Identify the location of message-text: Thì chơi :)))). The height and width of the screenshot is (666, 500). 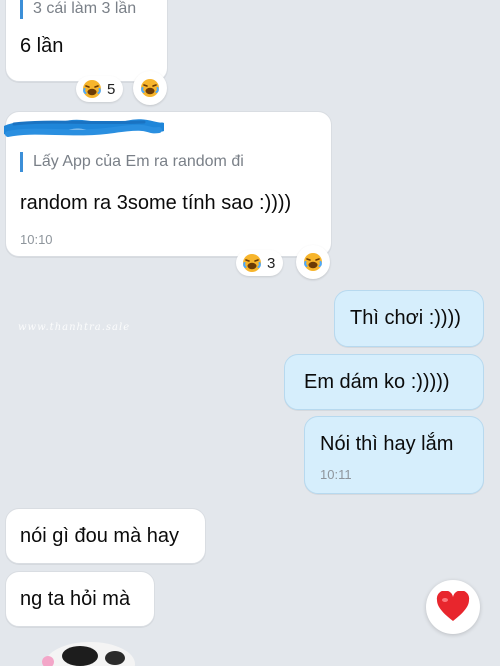
(405, 318).